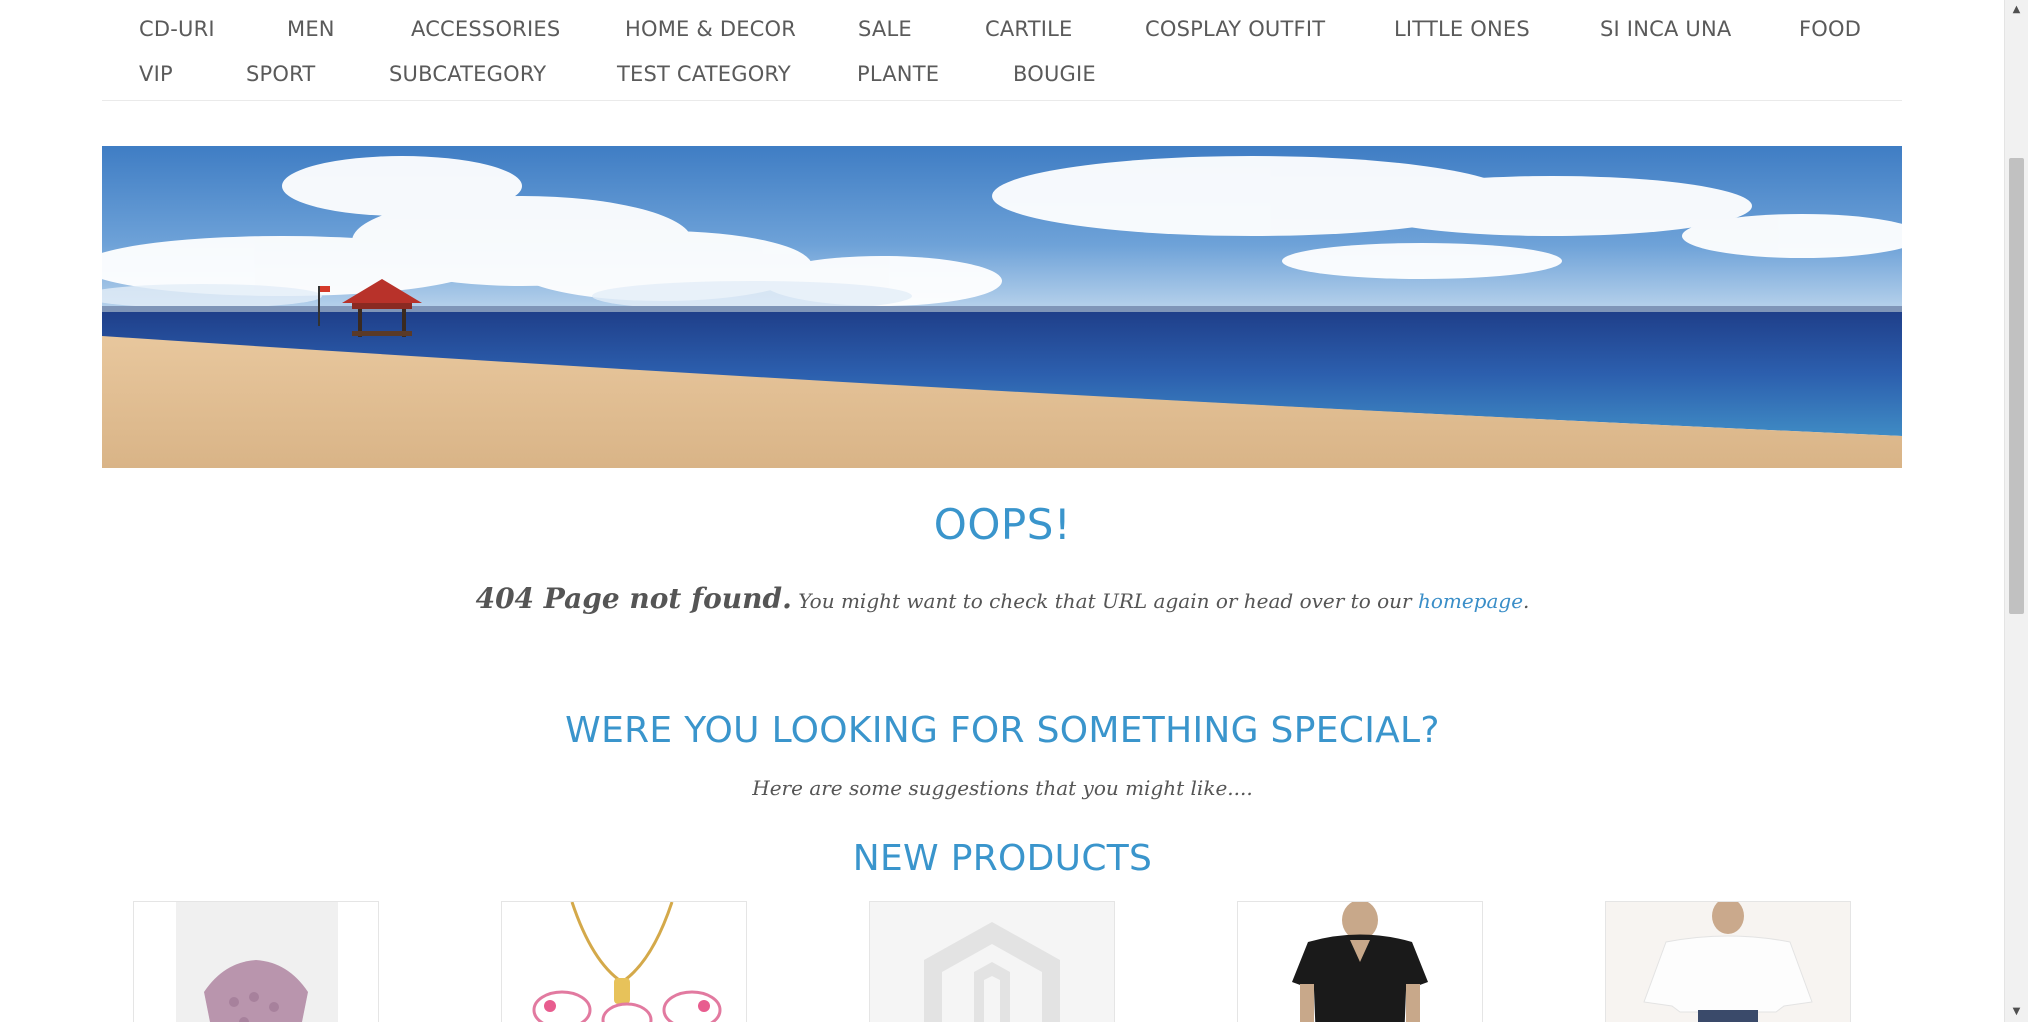 The width and height of the screenshot is (2028, 1022). I want to click on scrollbar-thumb, so click(2016, 386).